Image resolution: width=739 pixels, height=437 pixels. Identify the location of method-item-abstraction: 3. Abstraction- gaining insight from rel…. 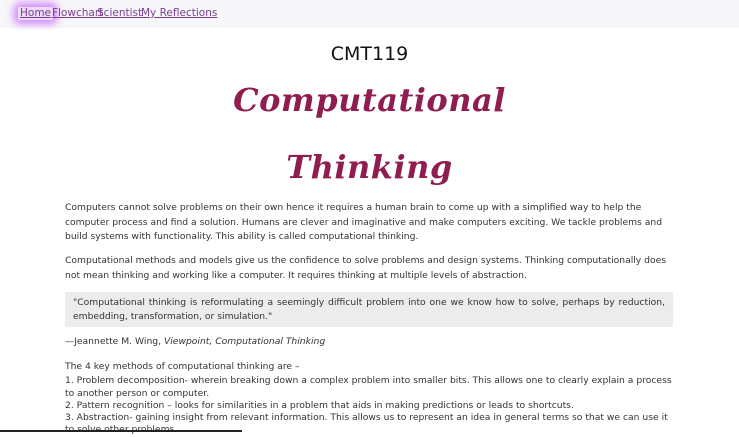
(366, 423).